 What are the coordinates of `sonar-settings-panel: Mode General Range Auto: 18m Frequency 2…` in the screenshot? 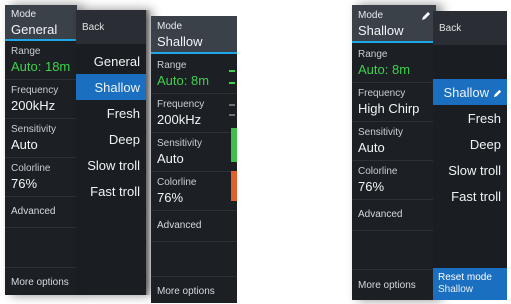 It's located at (41, 150).